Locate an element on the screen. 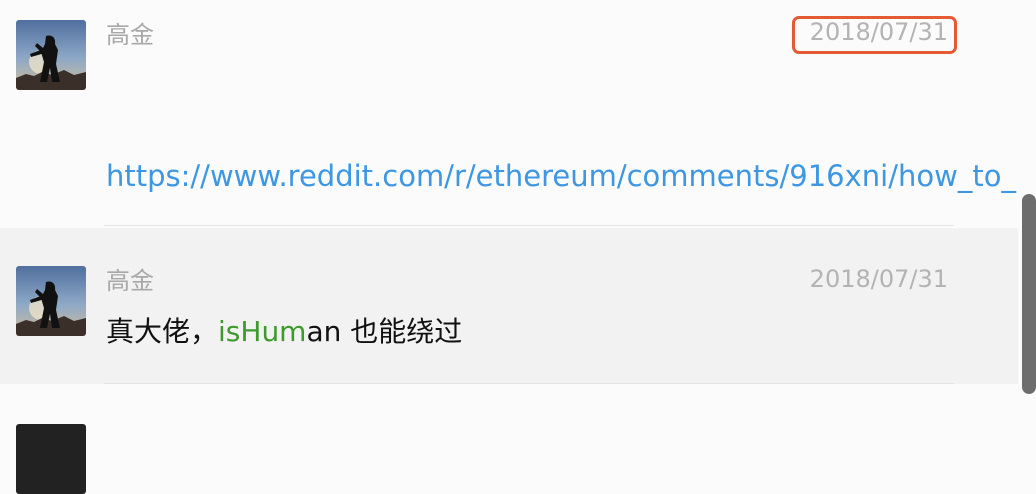 The height and width of the screenshot is (494, 1036). message-date: 2018/07/31 is located at coordinates (878, 279).